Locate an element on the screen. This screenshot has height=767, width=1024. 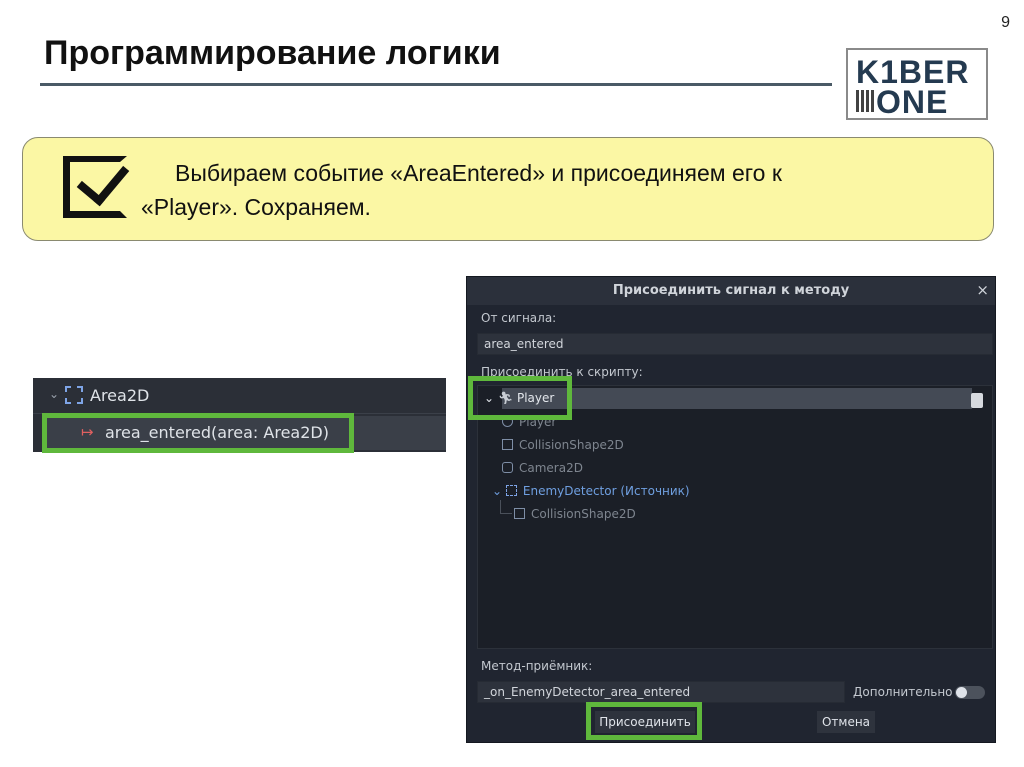
tree-item-label: EnemyDetector (Источник) is located at coordinates (606, 491).